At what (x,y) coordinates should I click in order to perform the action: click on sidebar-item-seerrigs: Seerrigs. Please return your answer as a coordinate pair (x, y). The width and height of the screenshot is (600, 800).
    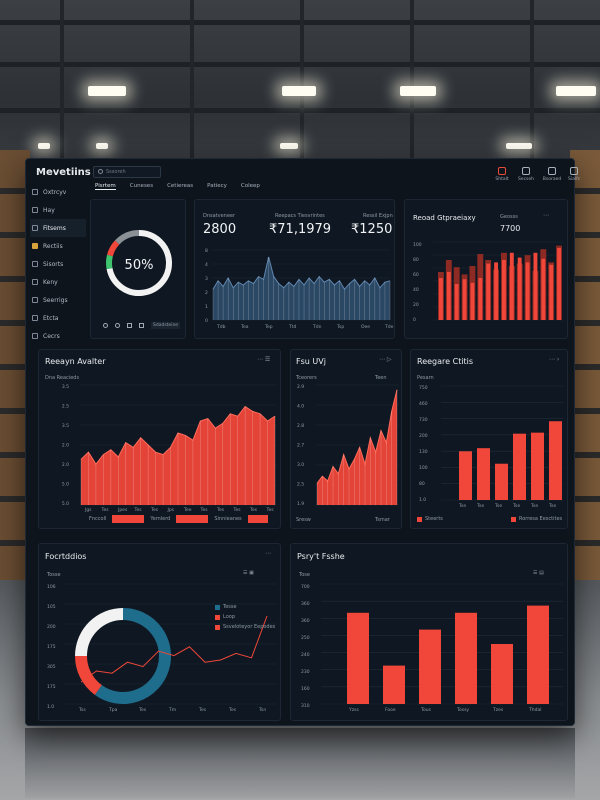
    Looking at the image, I should click on (58, 300).